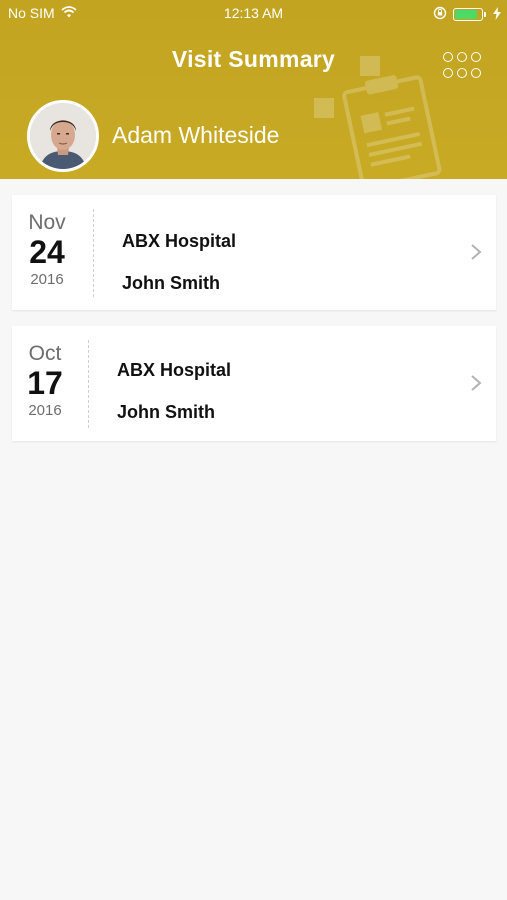 This screenshot has height=900, width=507. I want to click on visit-day: 24, so click(47, 252).